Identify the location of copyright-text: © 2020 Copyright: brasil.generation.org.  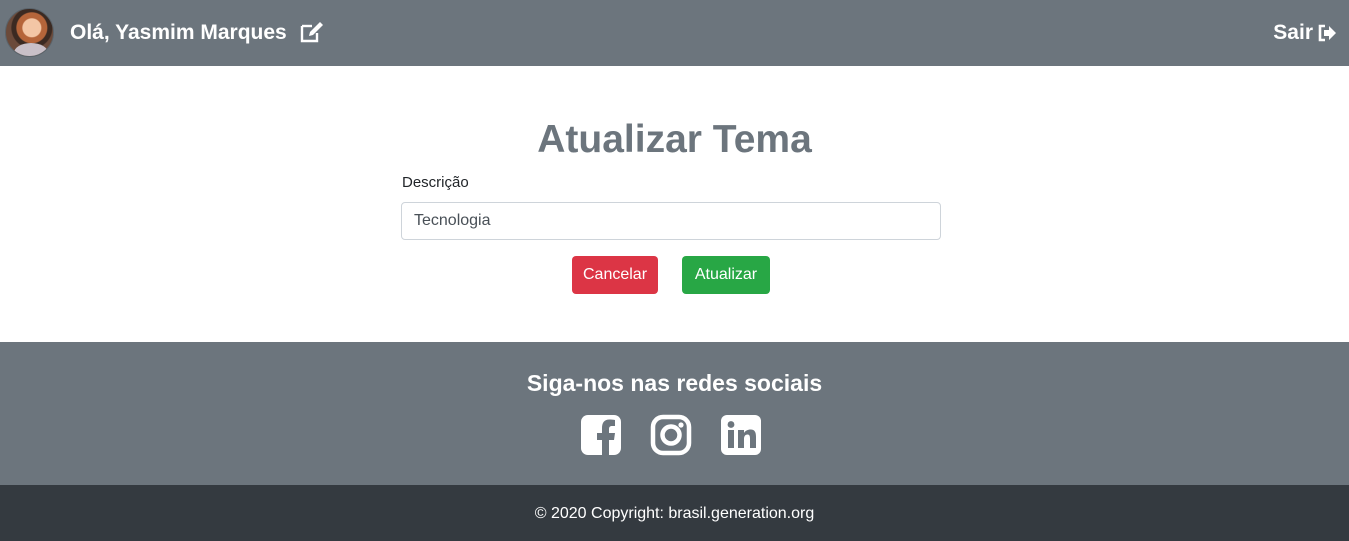
(674, 513).